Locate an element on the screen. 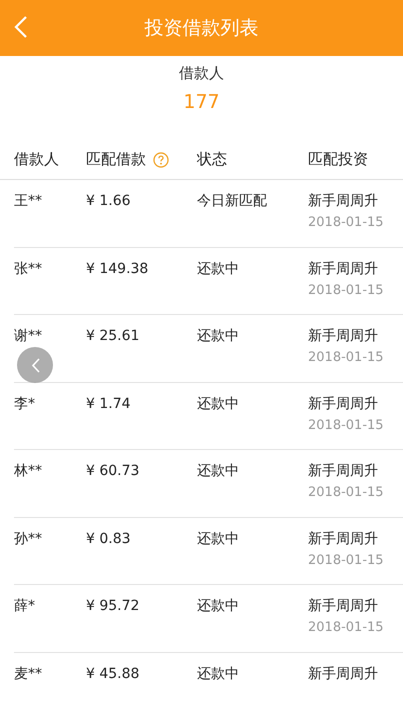 The image size is (403, 713). loan-amount: ¥ 0.83 is located at coordinates (108, 538).